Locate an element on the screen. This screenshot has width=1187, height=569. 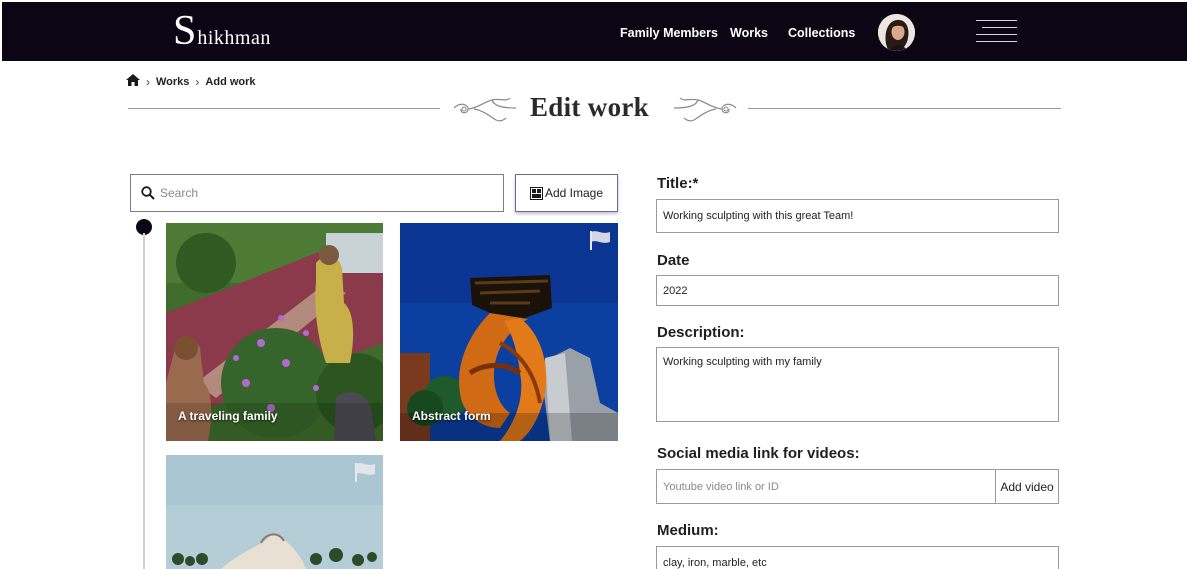
date-label: Date is located at coordinates (673, 260).